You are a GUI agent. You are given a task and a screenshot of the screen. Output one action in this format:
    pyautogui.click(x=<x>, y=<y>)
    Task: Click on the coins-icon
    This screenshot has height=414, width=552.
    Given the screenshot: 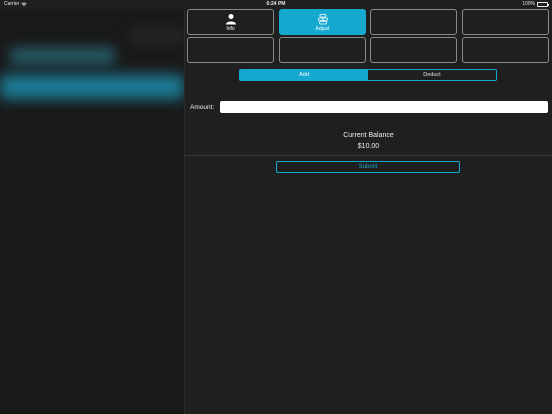 What is the action you would take?
    pyautogui.click(x=323, y=19)
    